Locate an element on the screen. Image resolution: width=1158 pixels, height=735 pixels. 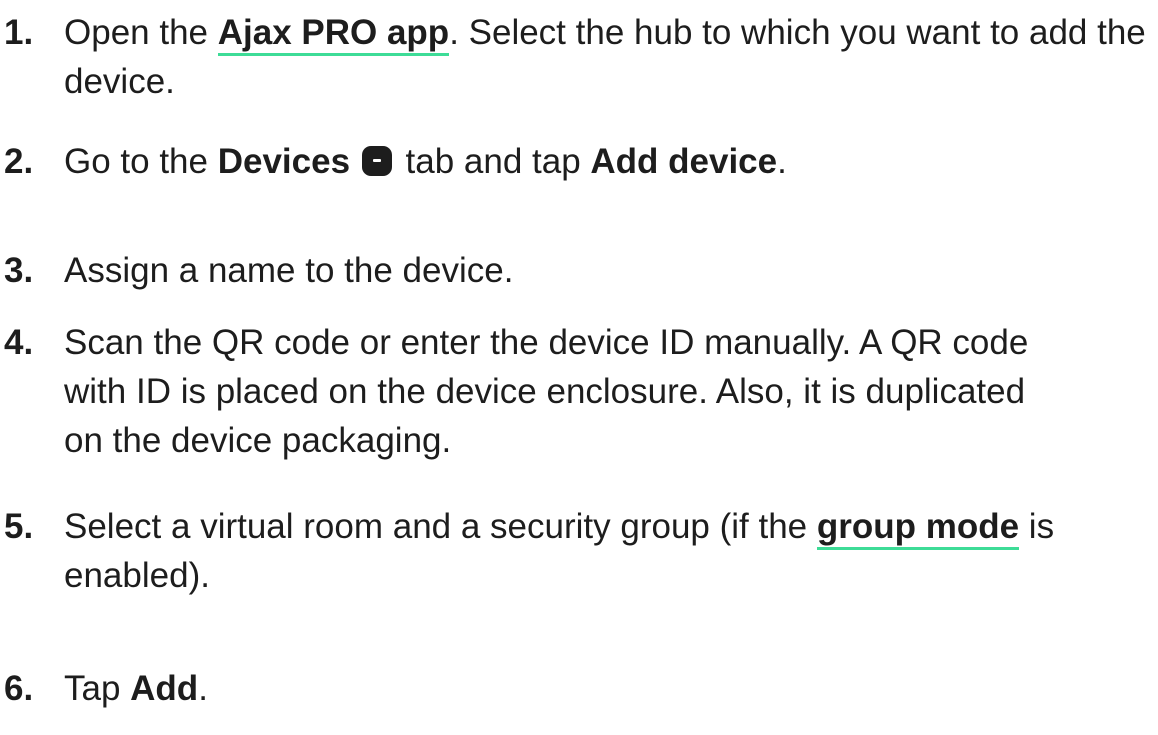
add-label: Add is located at coordinates (164, 688).